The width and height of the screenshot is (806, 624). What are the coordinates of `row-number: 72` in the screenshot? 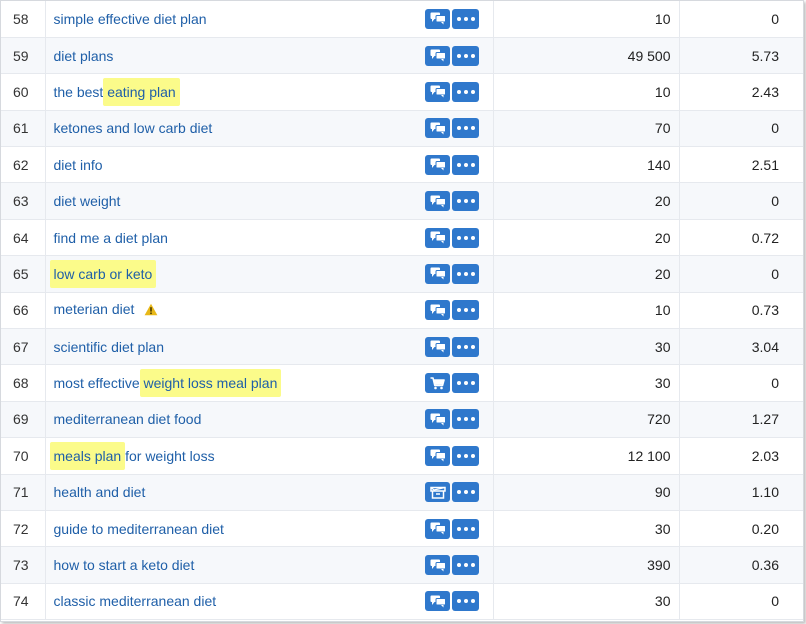 It's located at (23, 529).